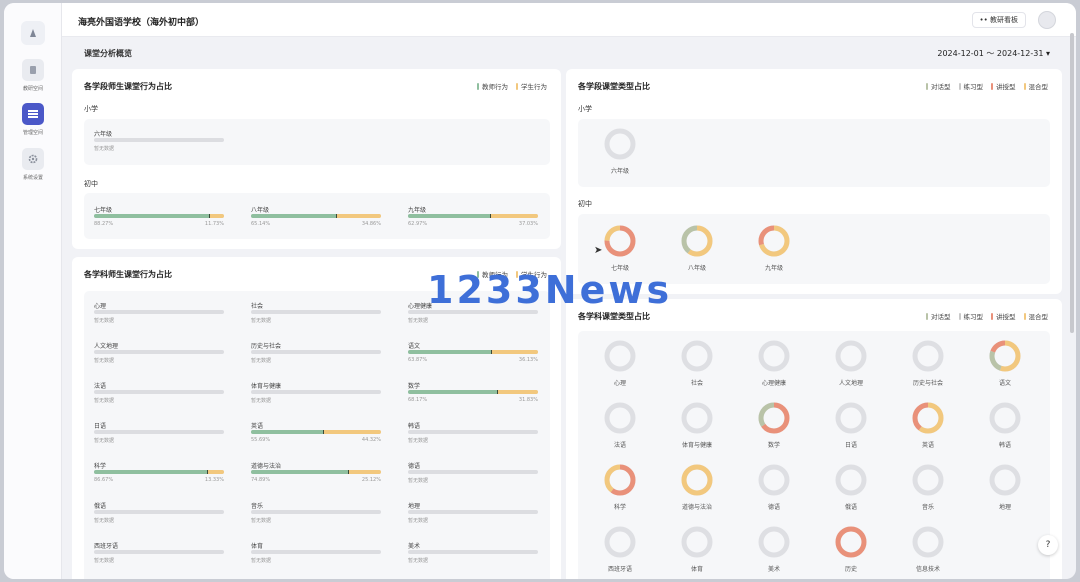  What do you see at coordinates (100, 466) in the screenshot?
I see `bar-label: 科学` at bounding box center [100, 466].